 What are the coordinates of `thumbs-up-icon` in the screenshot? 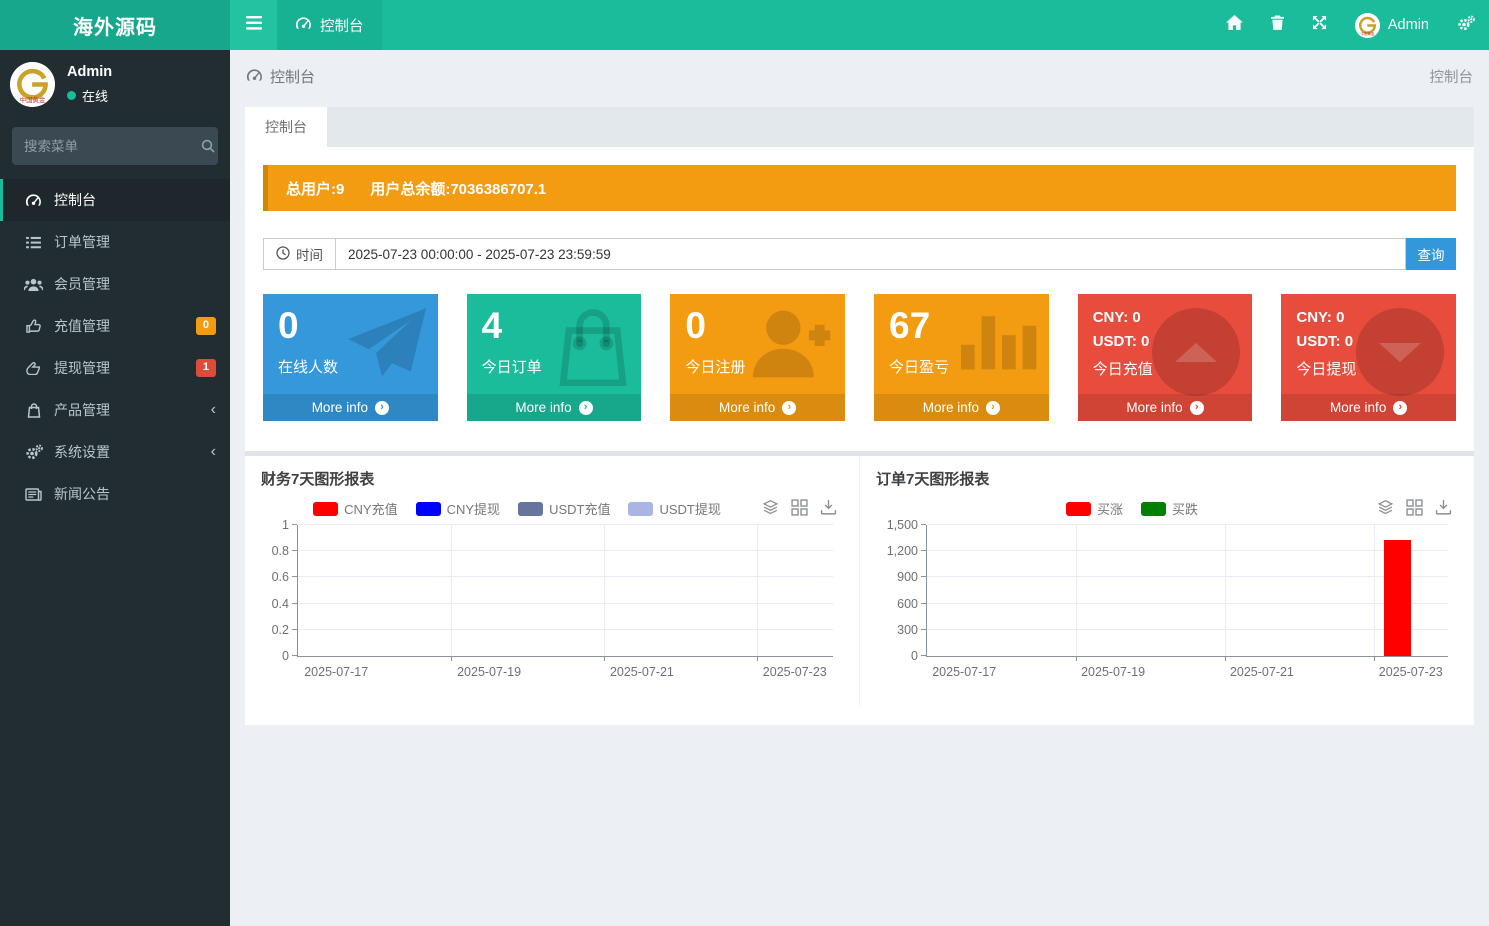 It's located at (33, 326).